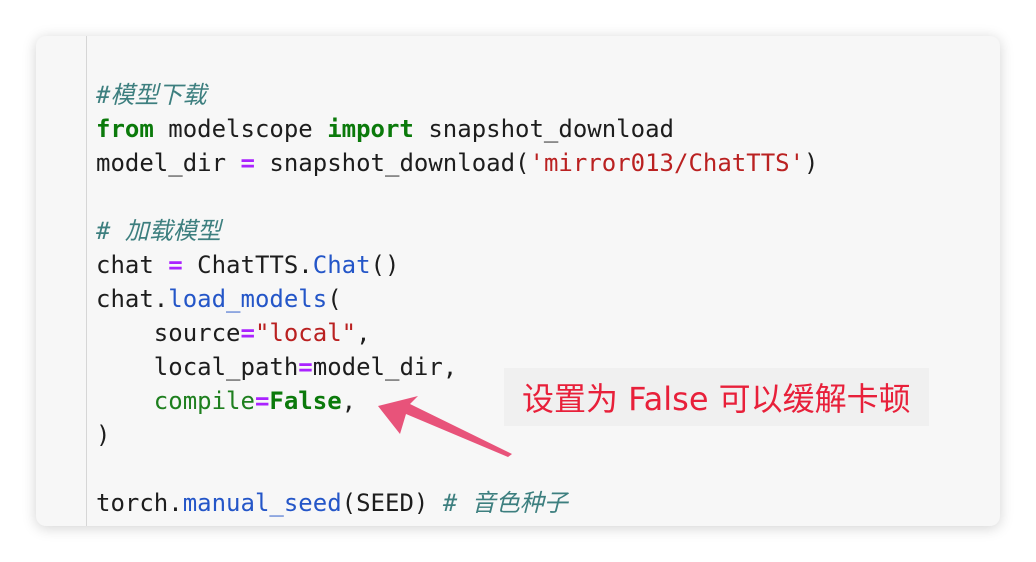 This screenshot has width=1036, height=562. I want to click on annotation-text: 设置为 False 可以缓解卡顿, so click(716, 399).